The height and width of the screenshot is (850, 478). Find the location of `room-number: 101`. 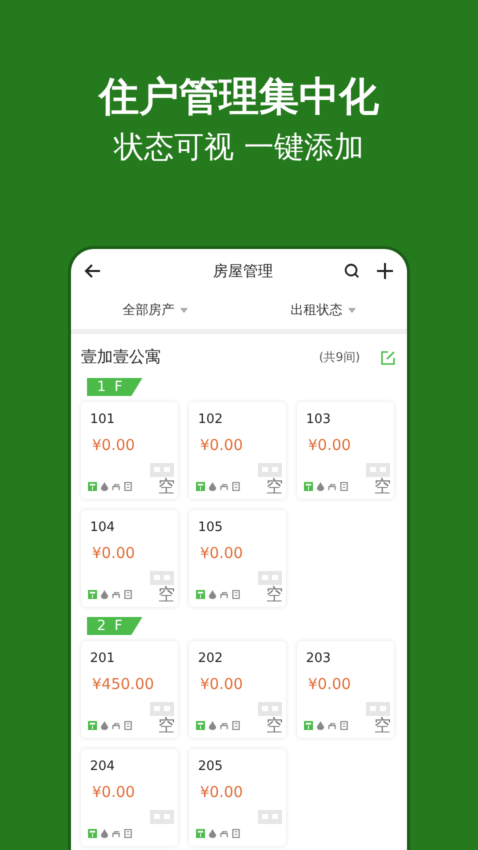

room-number: 101 is located at coordinates (103, 419).